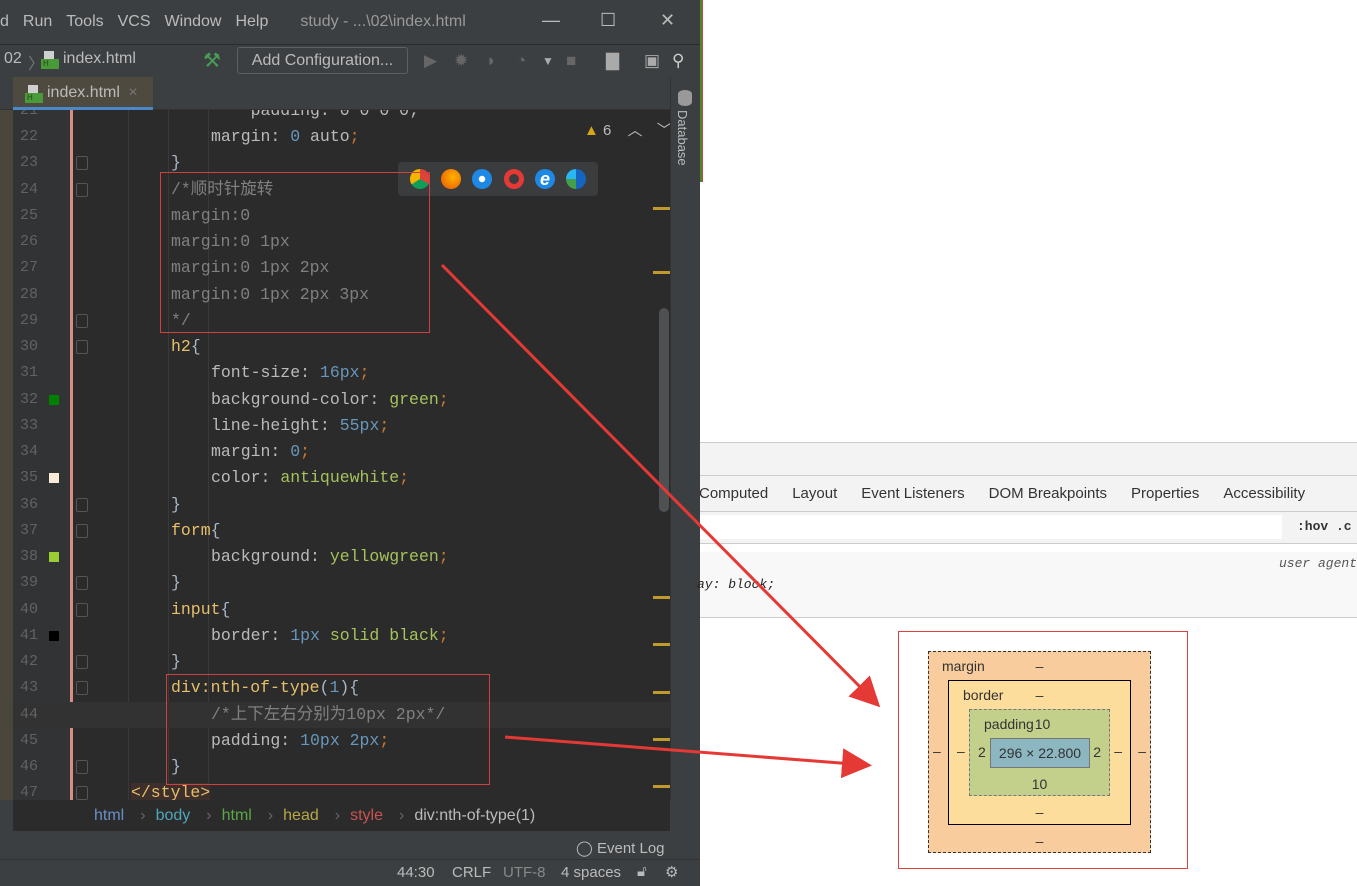 The image size is (1357, 886). Describe the element at coordinates (251, 22) in the screenshot. I see `menu-help: Help` at that location.